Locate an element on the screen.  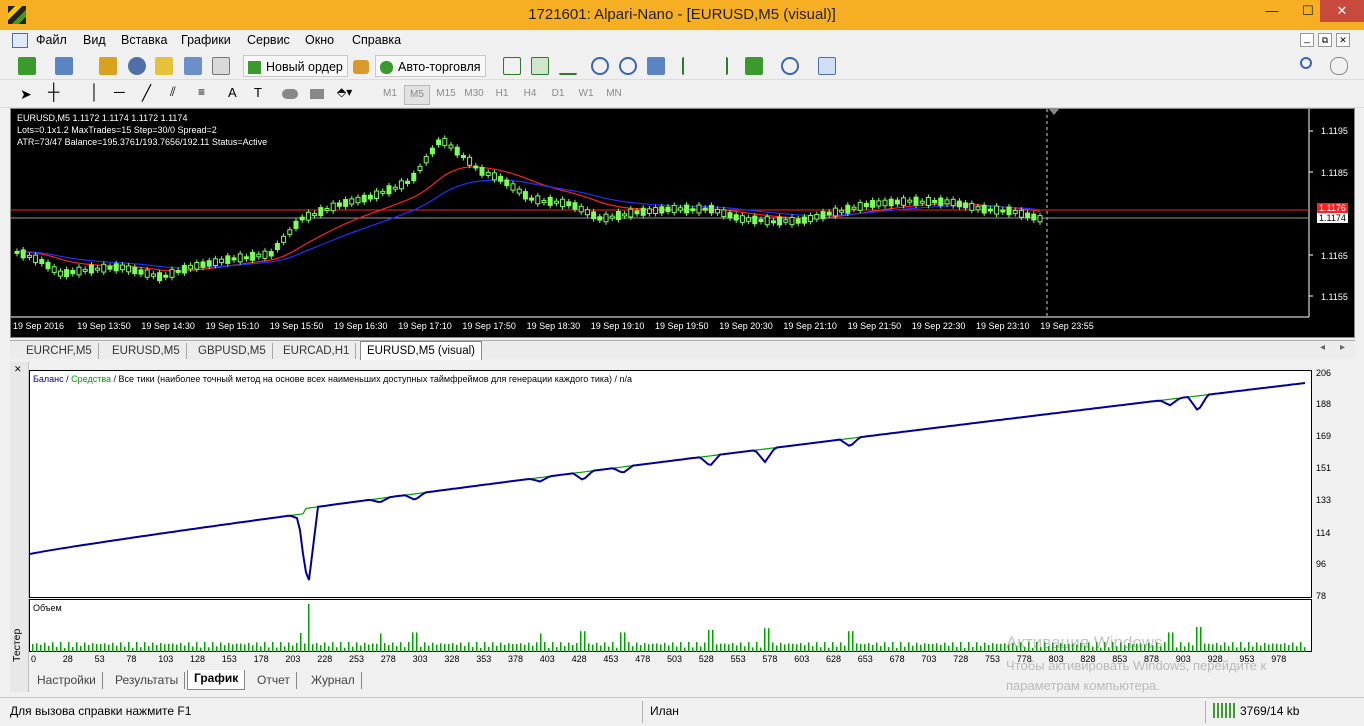
arrows-icon: ⬘▾ is located at coordinates (344, 92).